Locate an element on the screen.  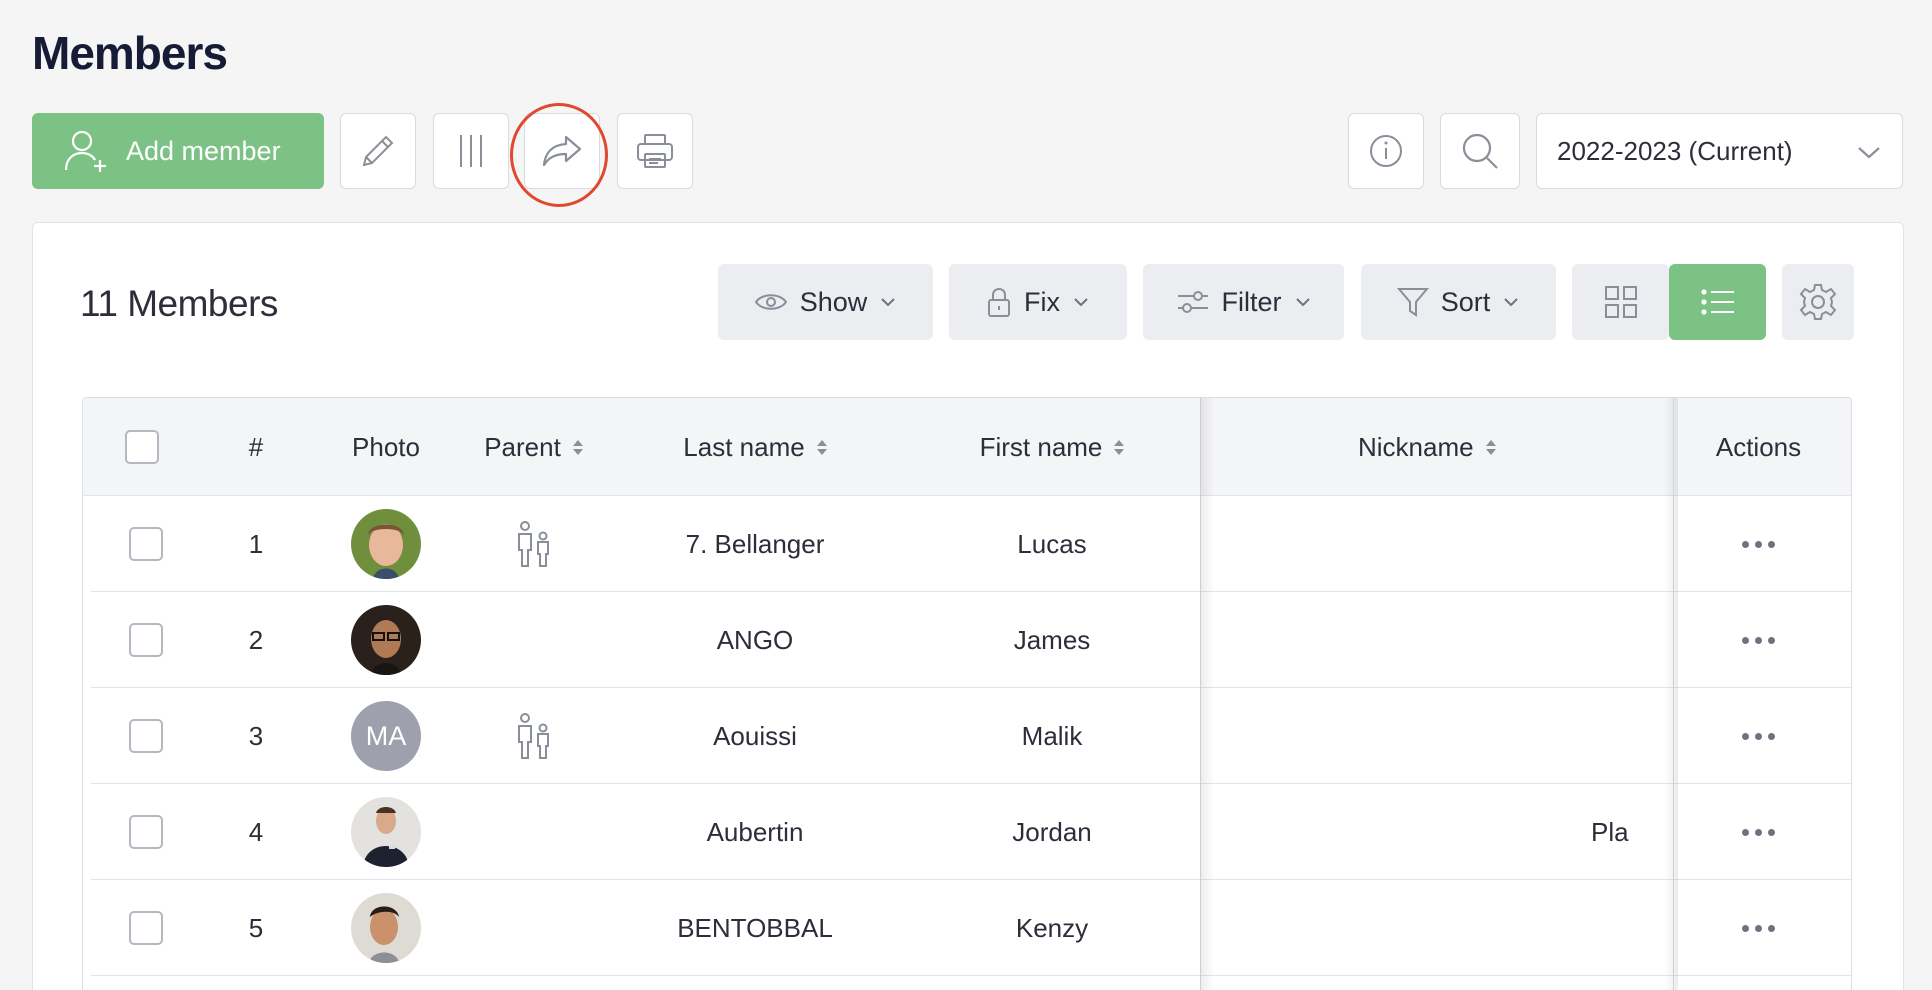
fix-label: Fix is located at coordinates (1042, 301).